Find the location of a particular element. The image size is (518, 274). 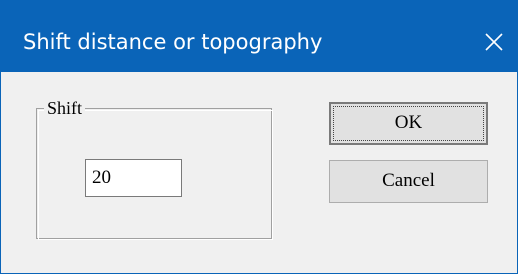

shift-input is located at coordinates (133, 178).